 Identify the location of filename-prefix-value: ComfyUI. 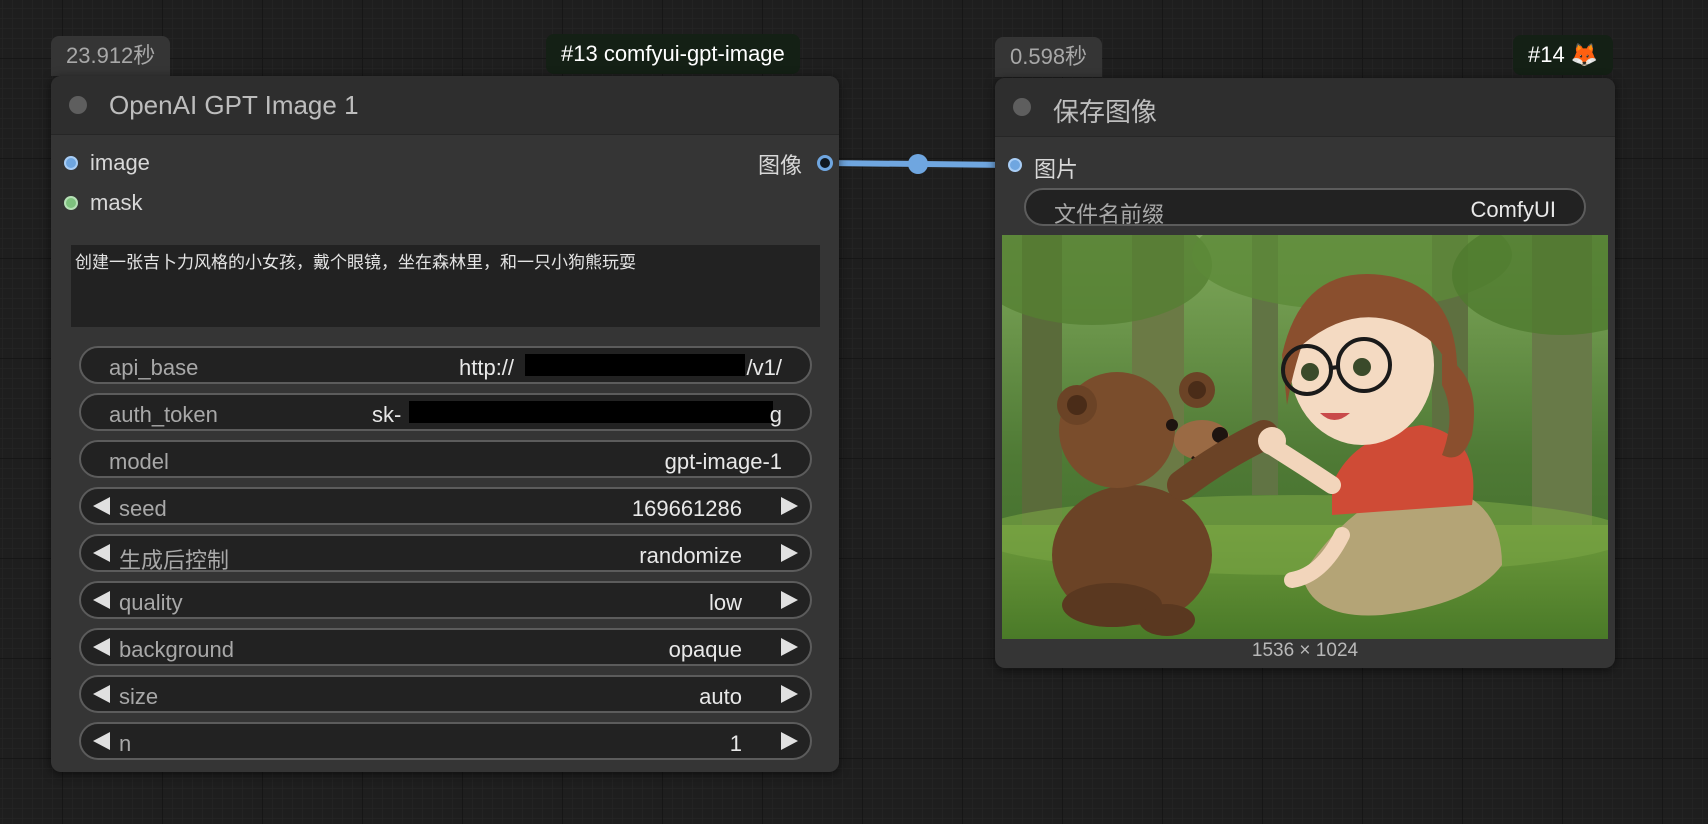
(1513, 209).